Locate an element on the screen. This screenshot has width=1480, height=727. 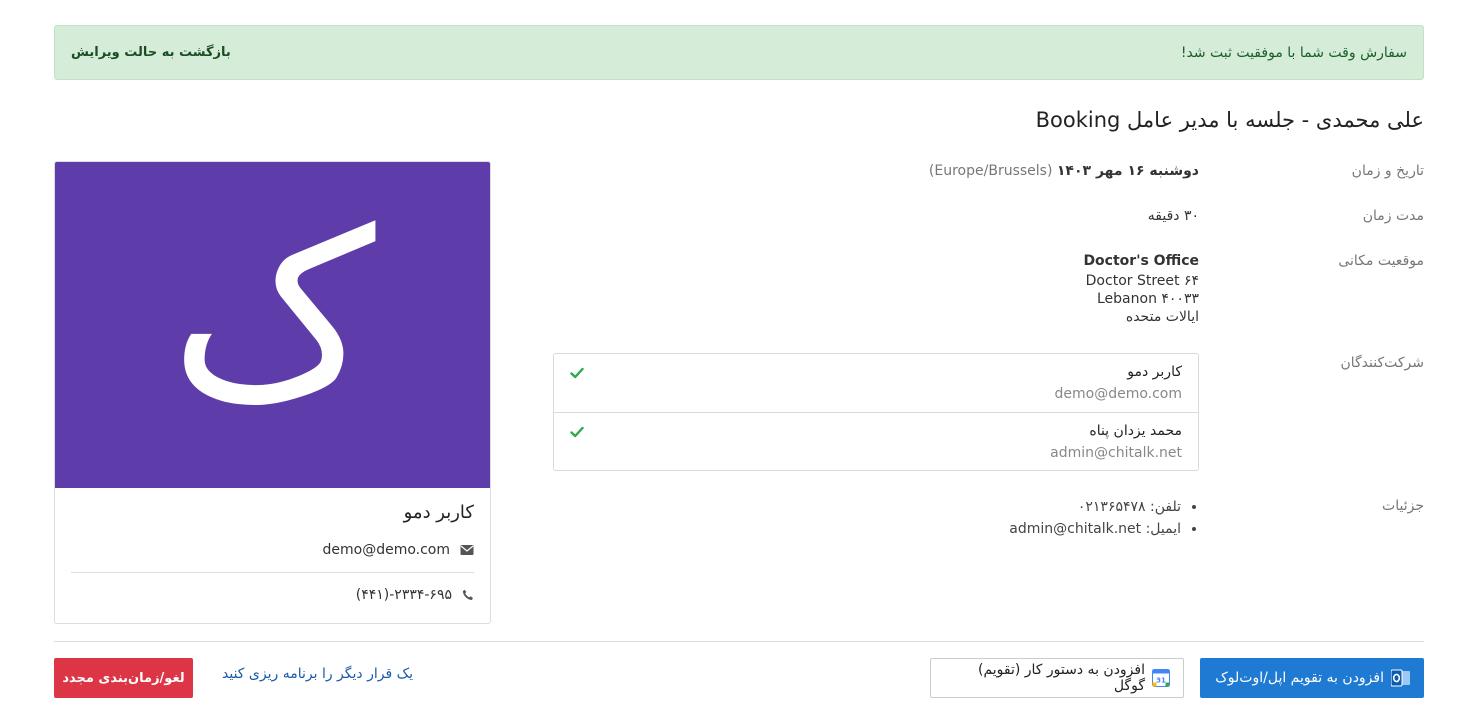
location-line-2: Lebanon ۴۰۰۳۳ is located at coordinates (1148, 299).